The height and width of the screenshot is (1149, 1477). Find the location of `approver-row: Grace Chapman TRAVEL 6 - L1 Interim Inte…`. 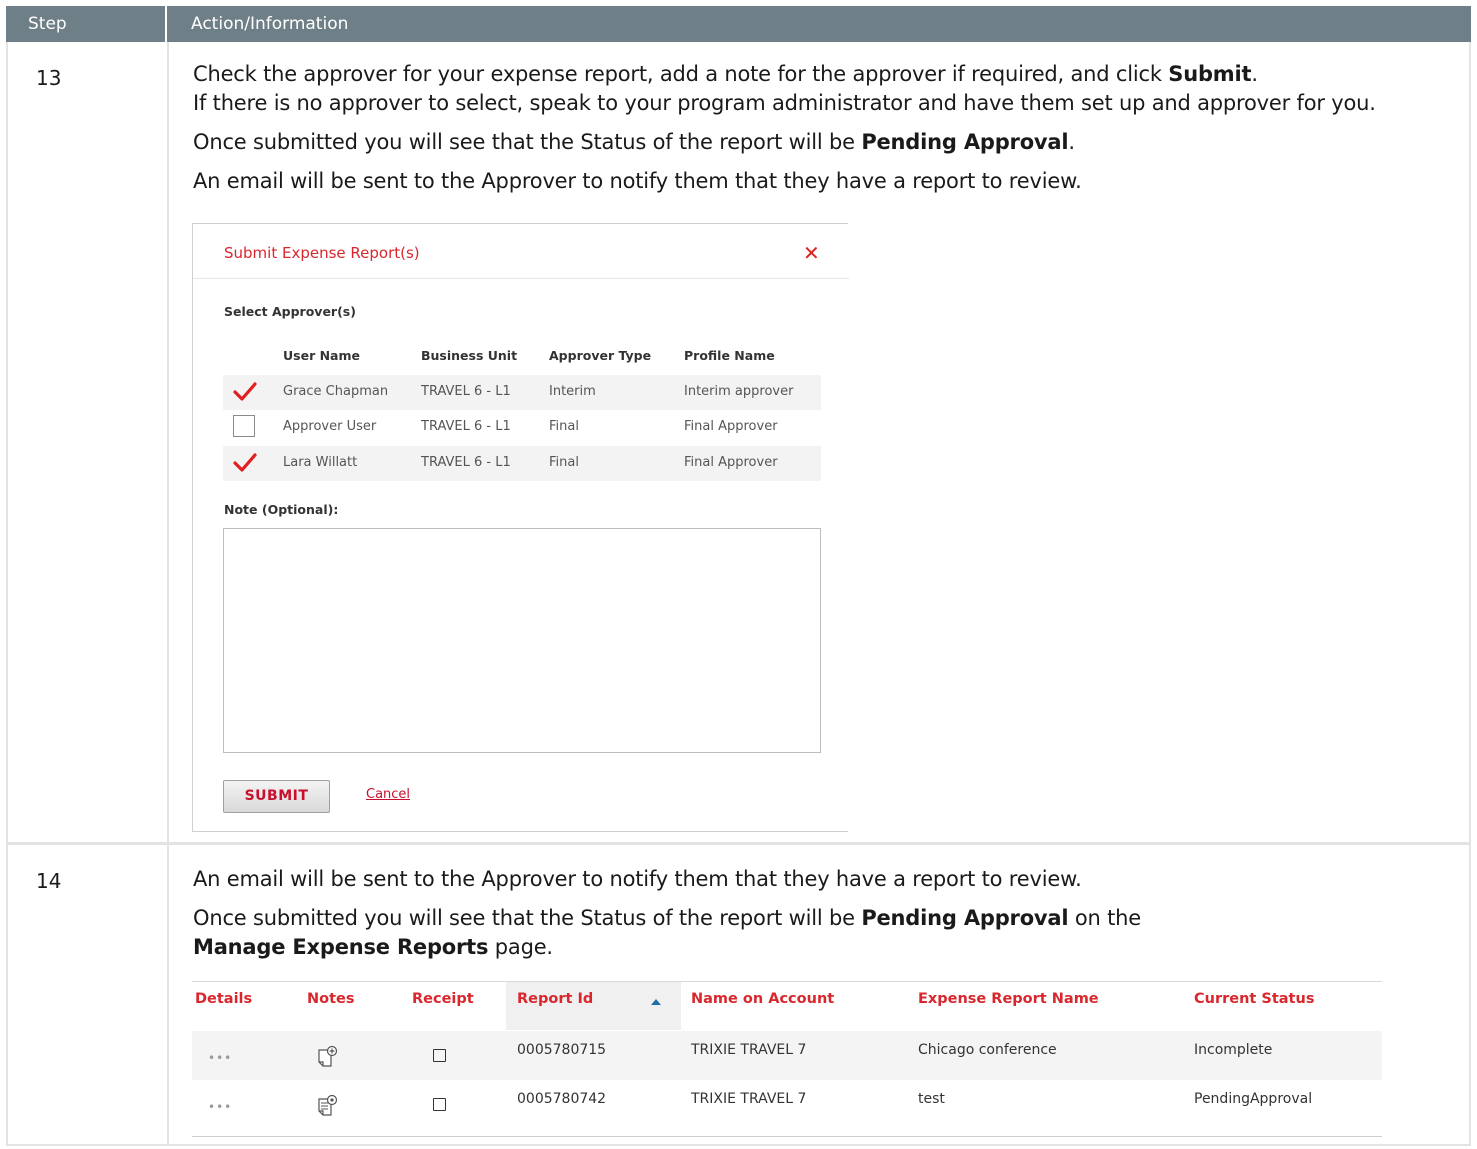

approver-row: Grace Chapman TRAVEL 6 - L1 Interim Inte… is located at coordinates (522, 392).